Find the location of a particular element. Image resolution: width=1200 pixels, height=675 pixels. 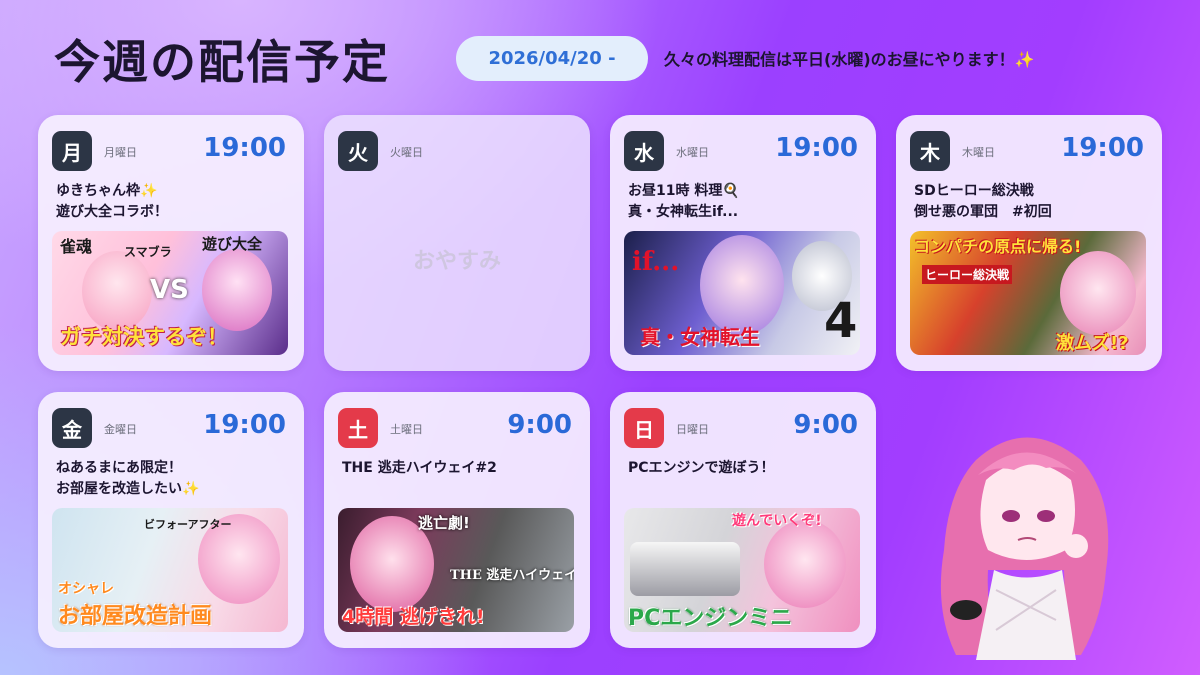

stream-title-line2: 遊び大全コラボ！ is located at coordinates (112, 212).